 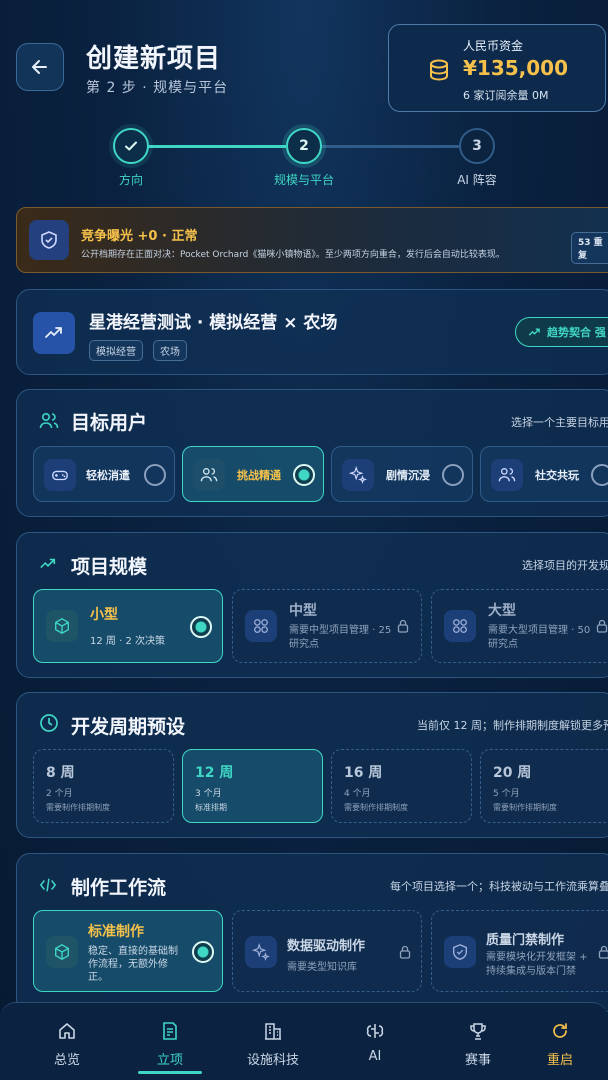 What do you see at coordinates (170, 1031) in the screenshot?
I see `project-icon` at bounding box center [170, 1031].